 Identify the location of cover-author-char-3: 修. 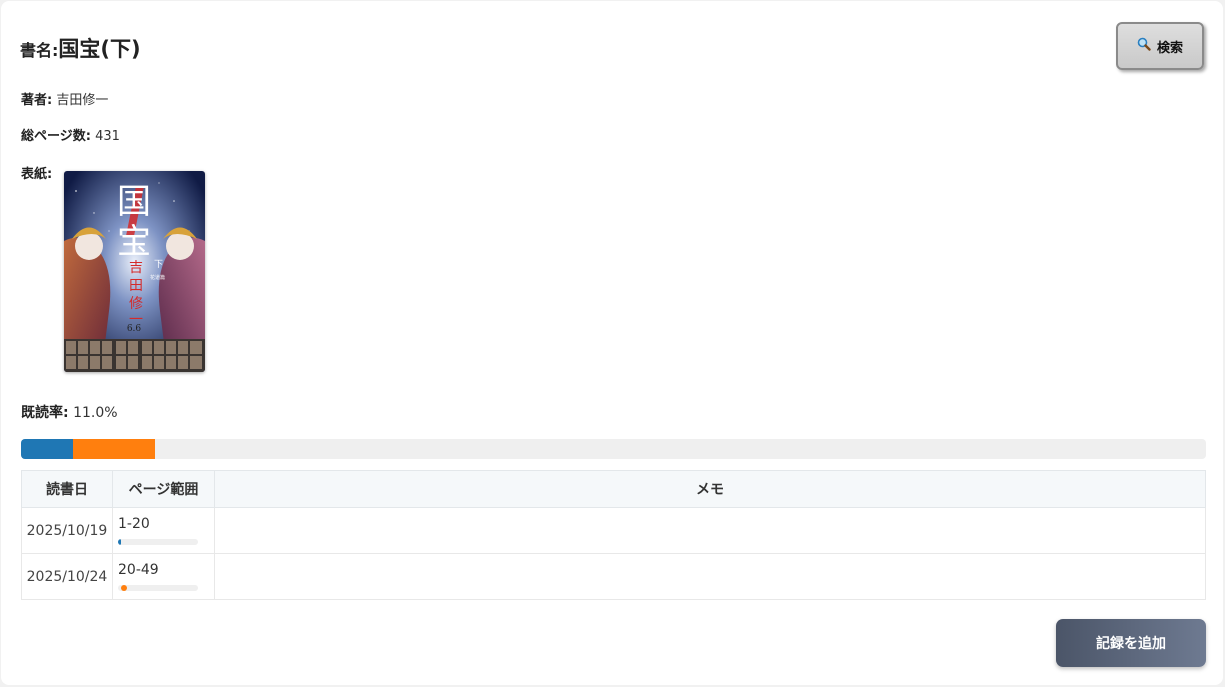
(136, 304).